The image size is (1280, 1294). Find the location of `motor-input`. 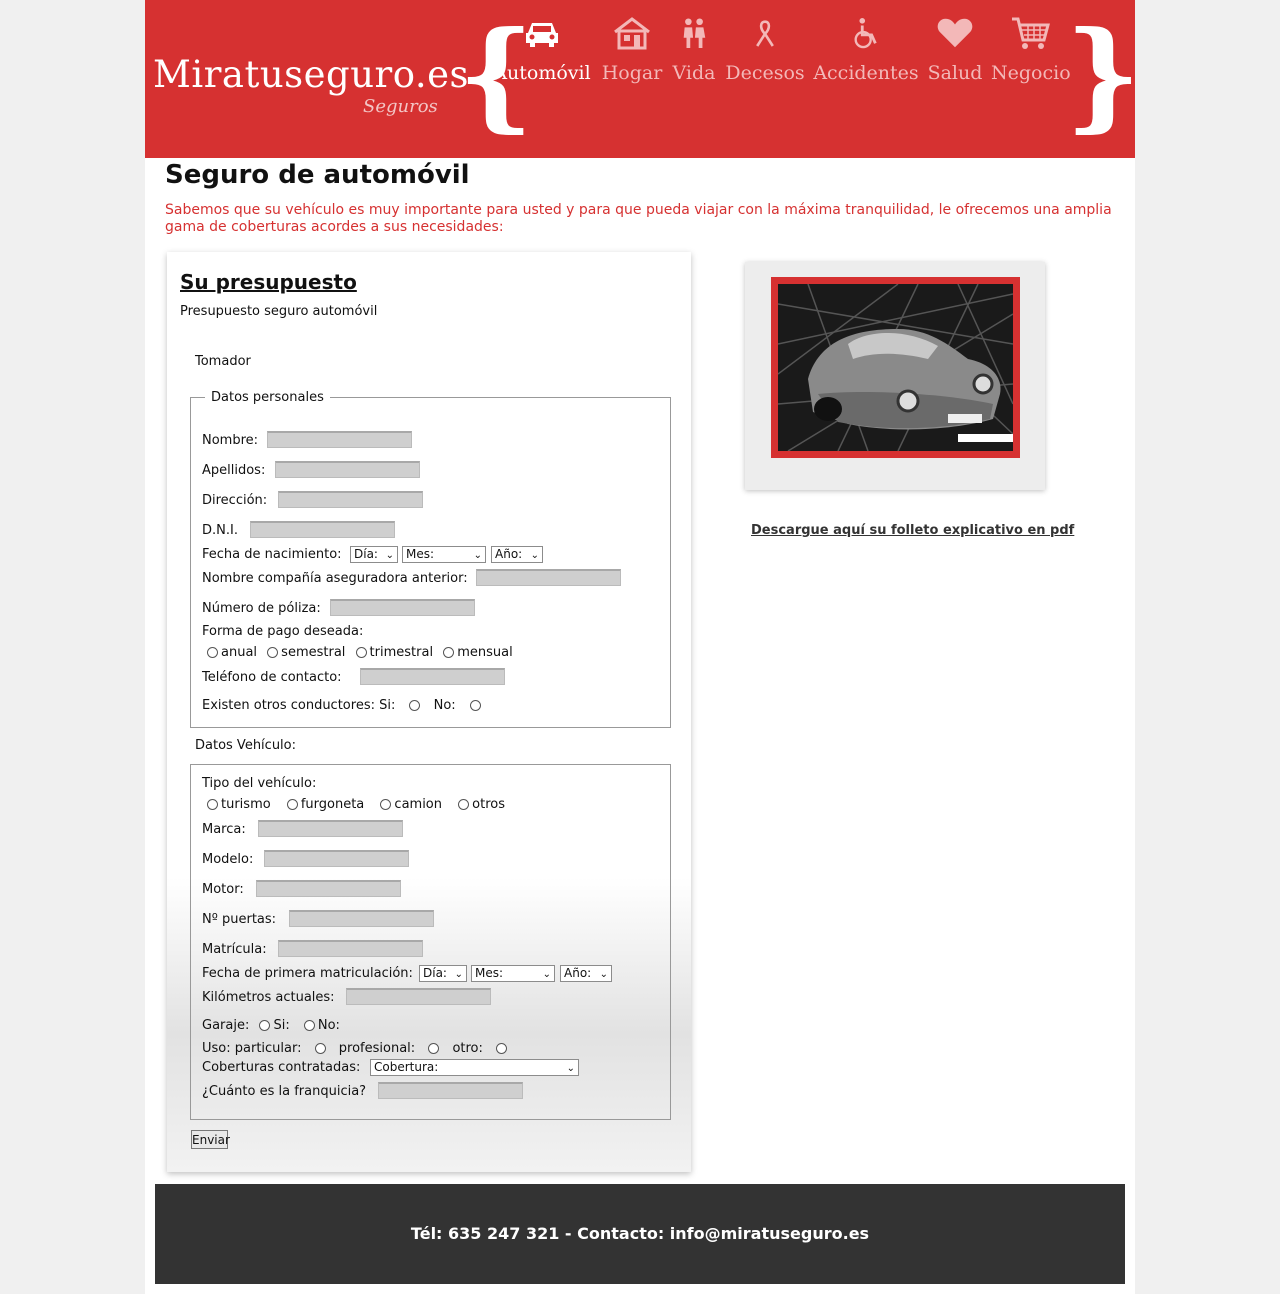

motor-input is located at coordinates (328, 888).